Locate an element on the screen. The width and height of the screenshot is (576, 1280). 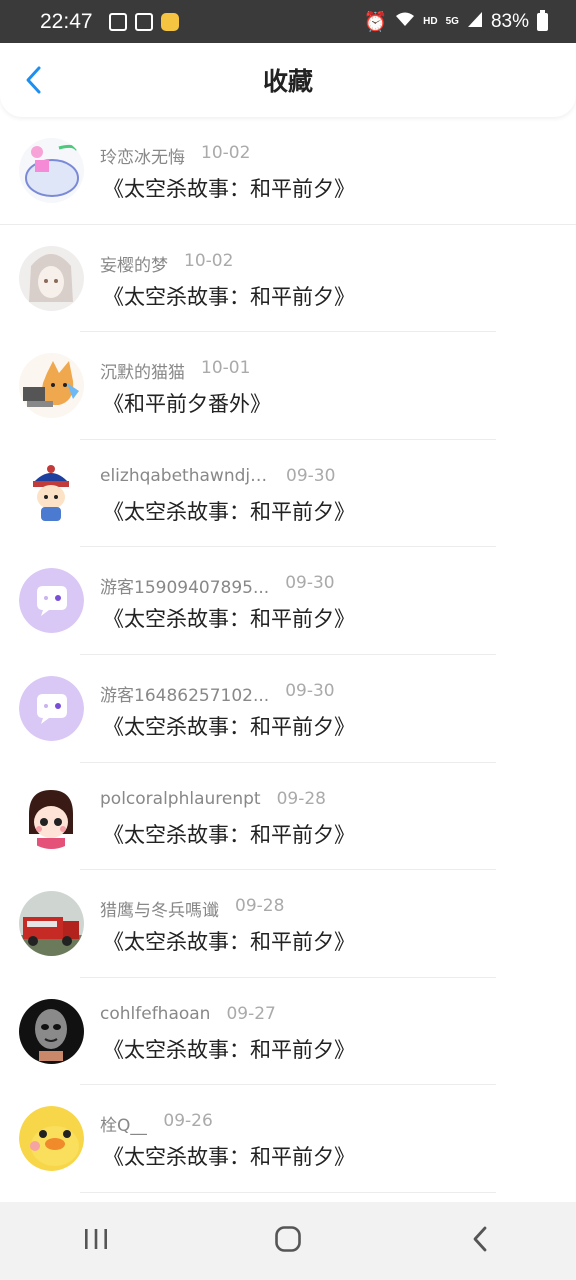
home-button is located at coordinates (288, 1241).